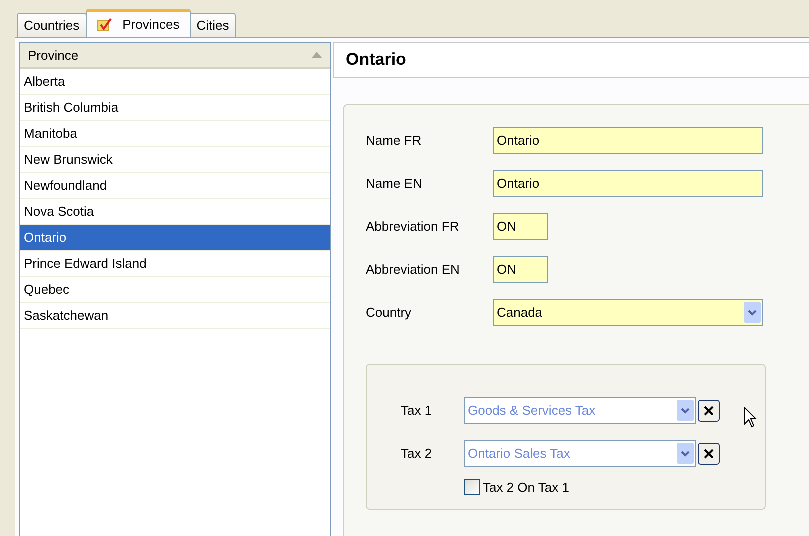 This screenshot has width=809, height=536. I want to click on field-label: Name EN, so click(395, 183).